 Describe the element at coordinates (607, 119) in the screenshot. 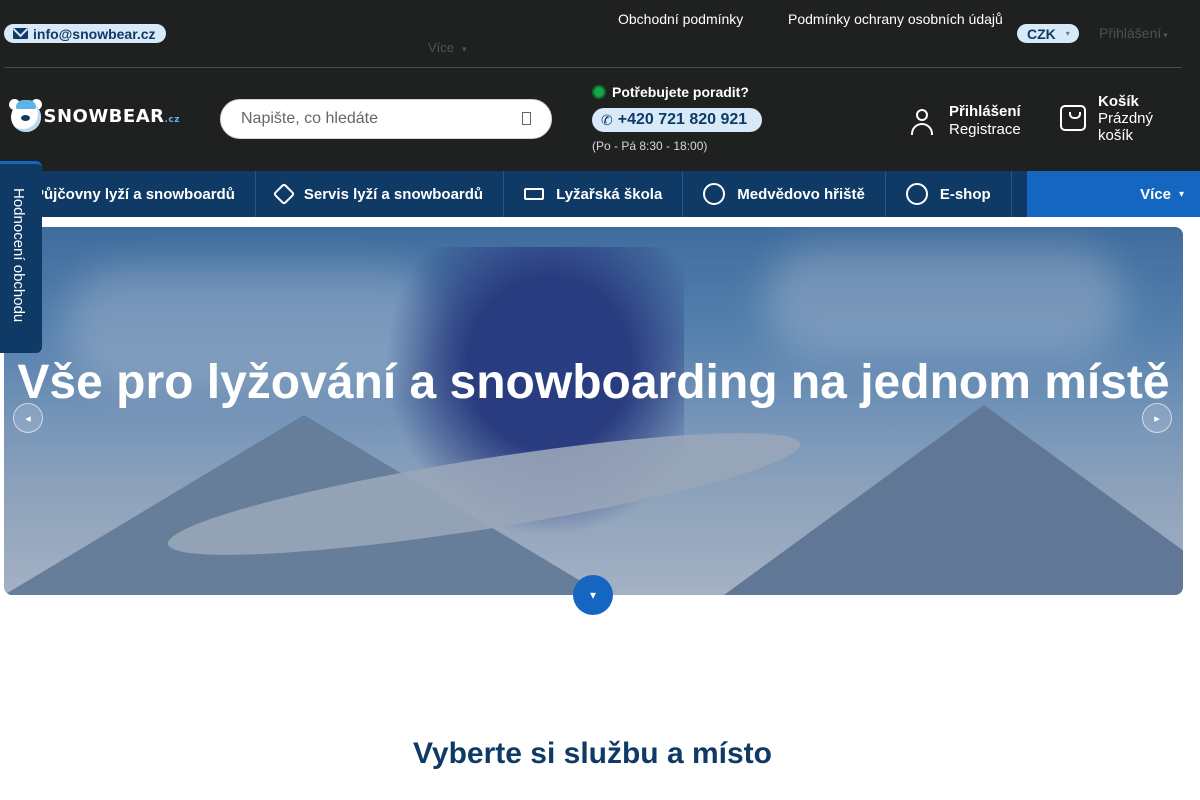

I see `phone-icon: ✆` at that location.